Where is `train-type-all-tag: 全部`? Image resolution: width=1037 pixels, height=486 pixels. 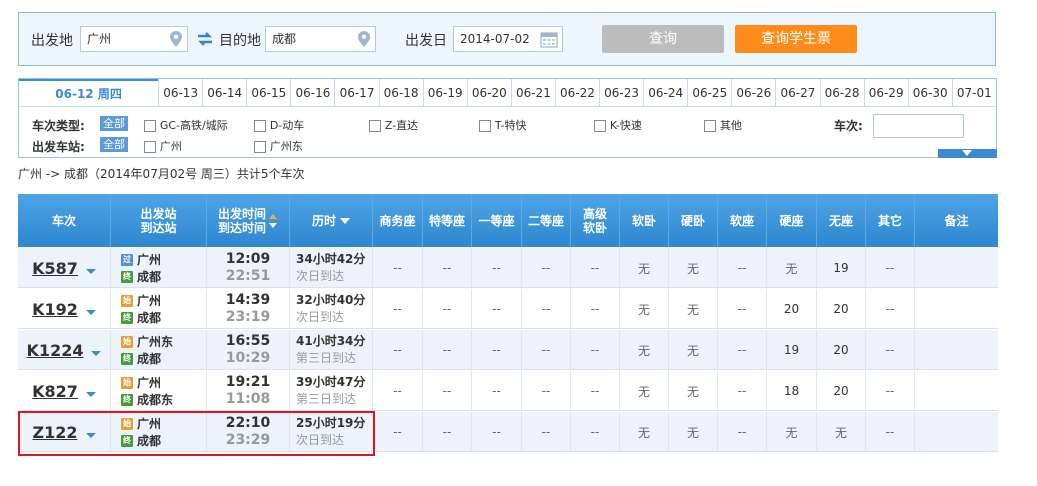 train-type-all-tag: 全部 is located at coordinates (114, 123).